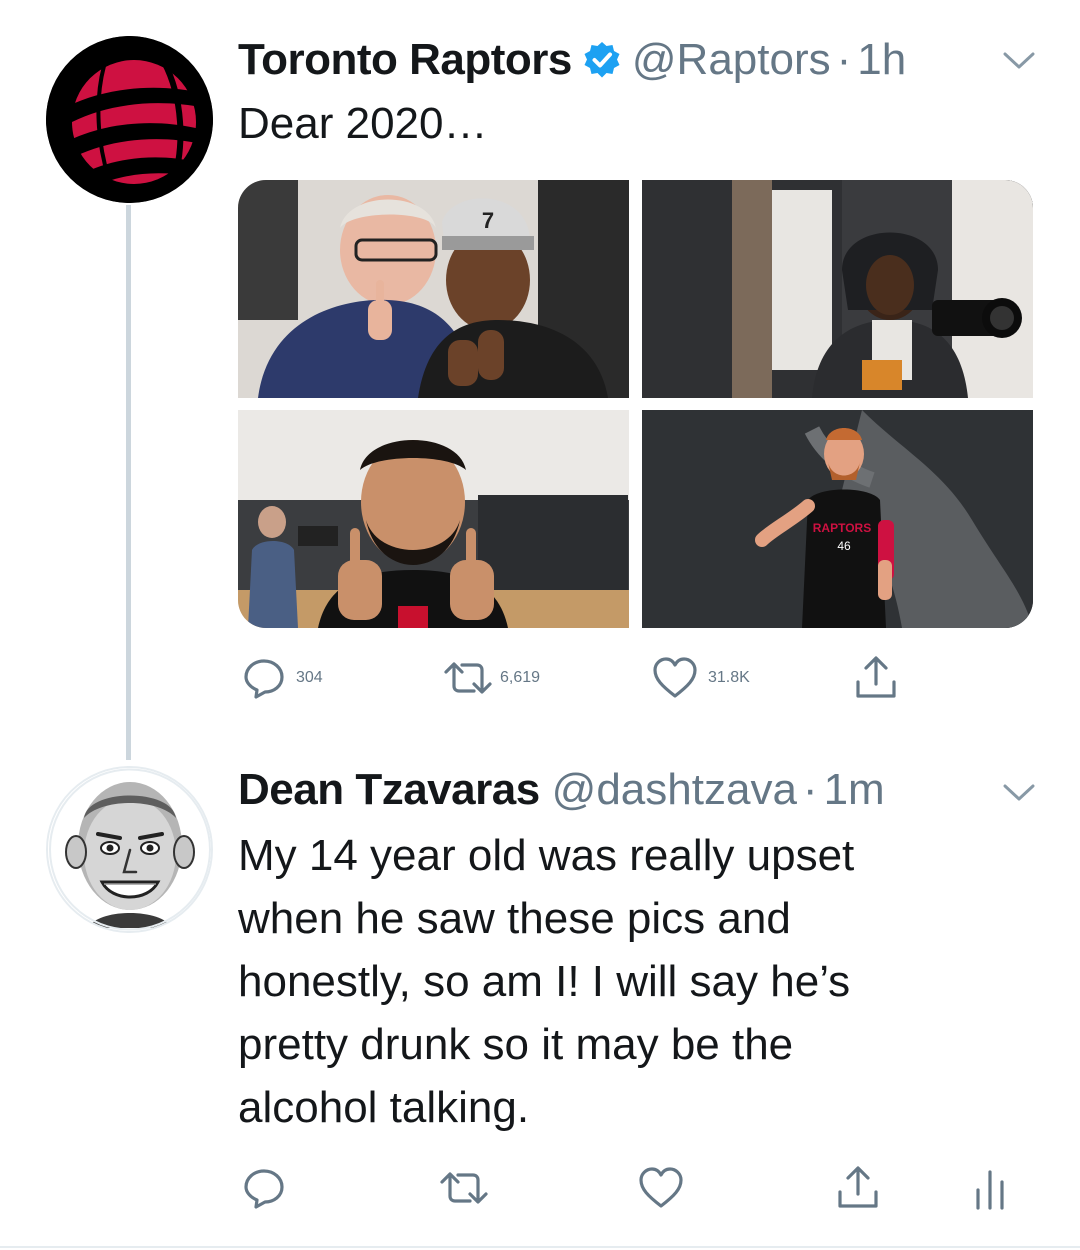 Image resolution: width=1080 pixels, height=1250 pixels. I want to click on raptors-logo-icon, so click(129, 119).